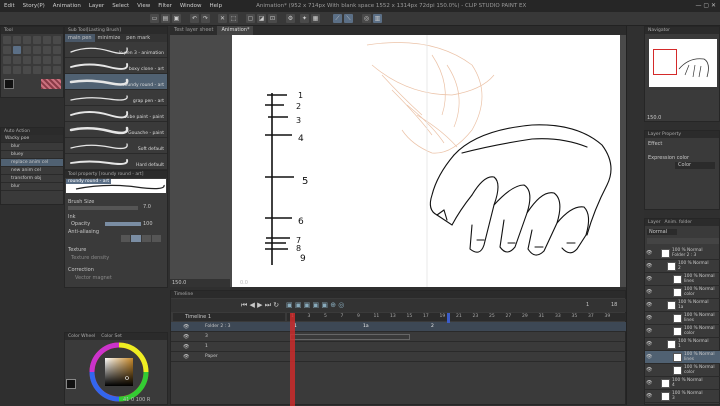 This screenshot has height=406, width=720. What do you see at coordinates (71, 384) in the screenshot?
I see `current-color-swatch` at bounding box center [71, 384].